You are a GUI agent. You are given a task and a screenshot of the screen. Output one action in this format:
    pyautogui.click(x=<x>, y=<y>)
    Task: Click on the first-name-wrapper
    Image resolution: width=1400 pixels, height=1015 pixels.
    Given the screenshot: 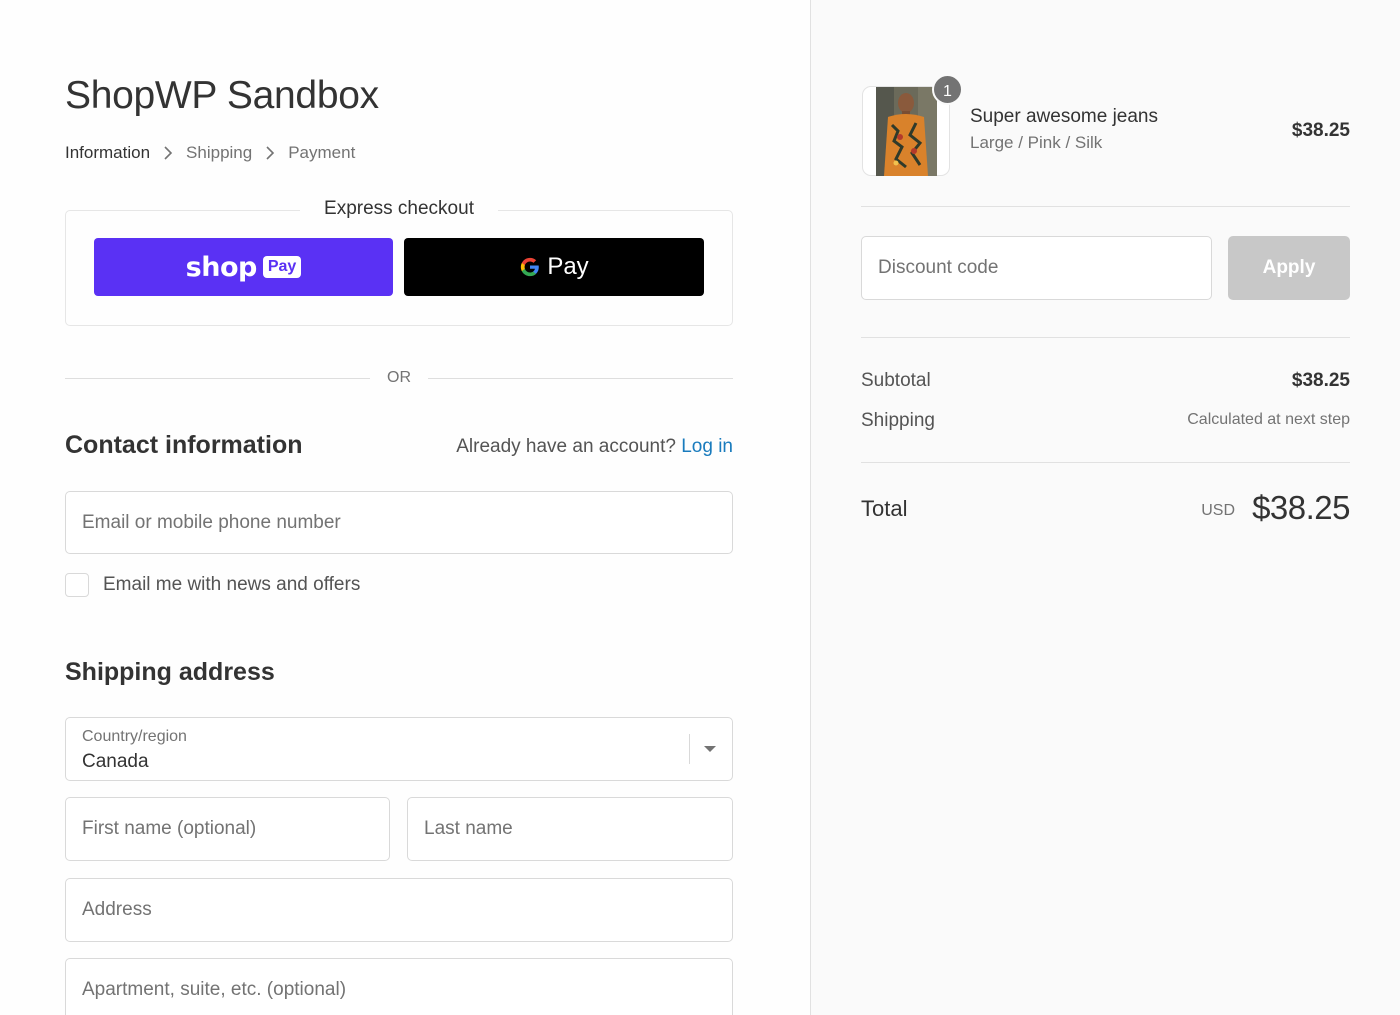 What is the action you would take?
    pyautogui.click(x=227, y=829)
    